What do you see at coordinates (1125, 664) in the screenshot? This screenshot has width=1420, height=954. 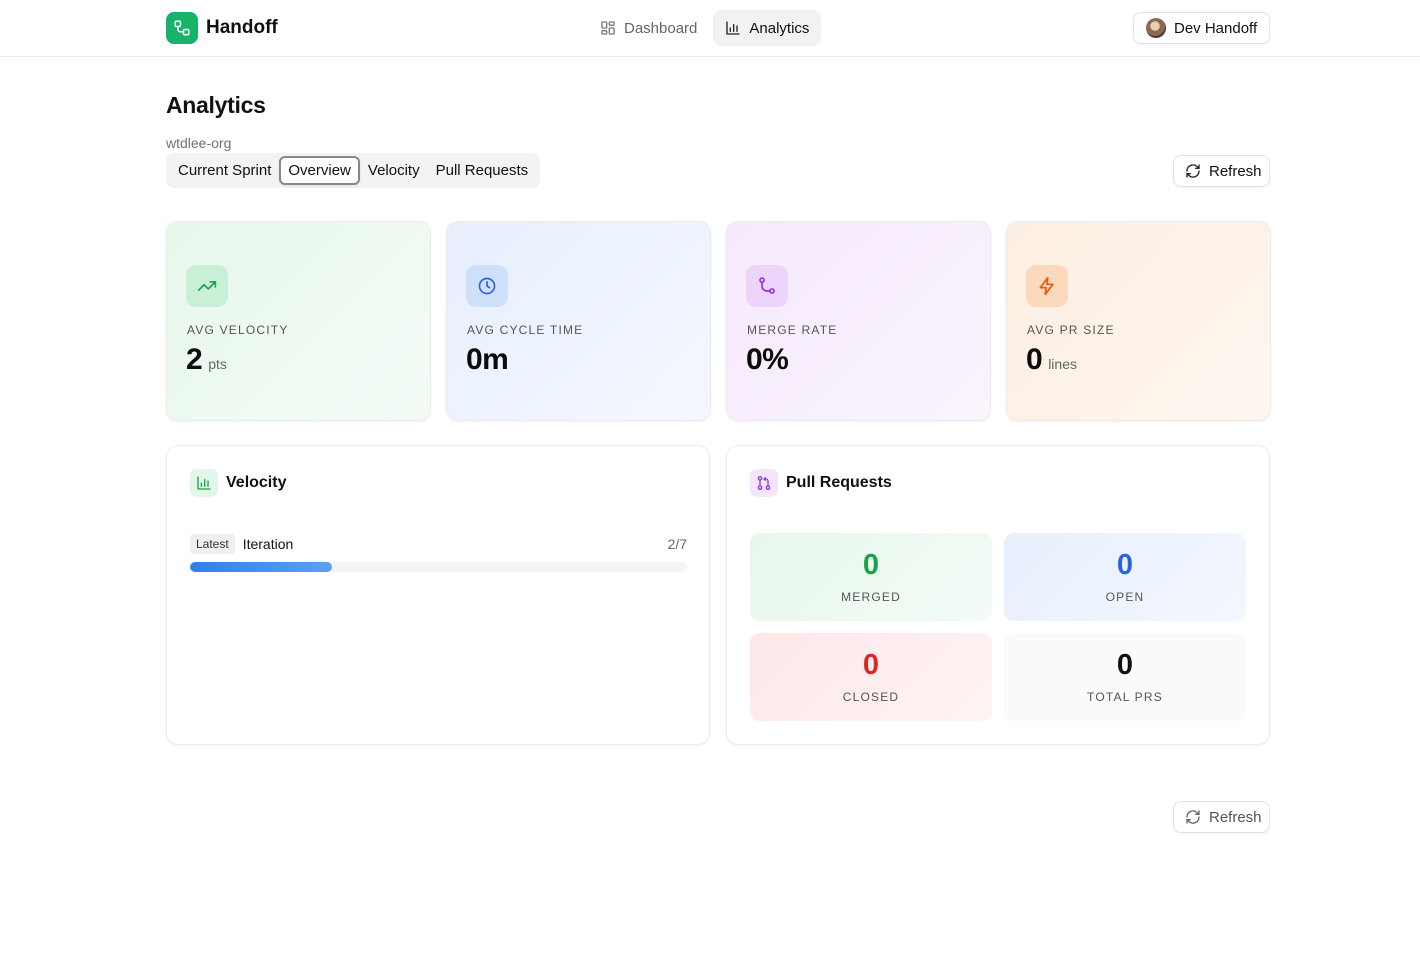 I see `pr-total-count: 0` at bounding box center [1125, 664].